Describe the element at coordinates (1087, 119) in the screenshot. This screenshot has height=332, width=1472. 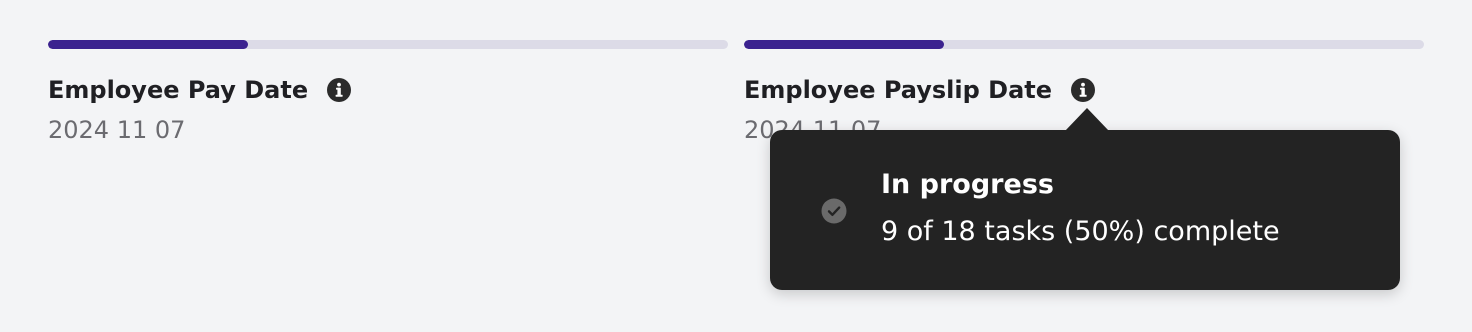
I see `tooltip-arrow` at that location.